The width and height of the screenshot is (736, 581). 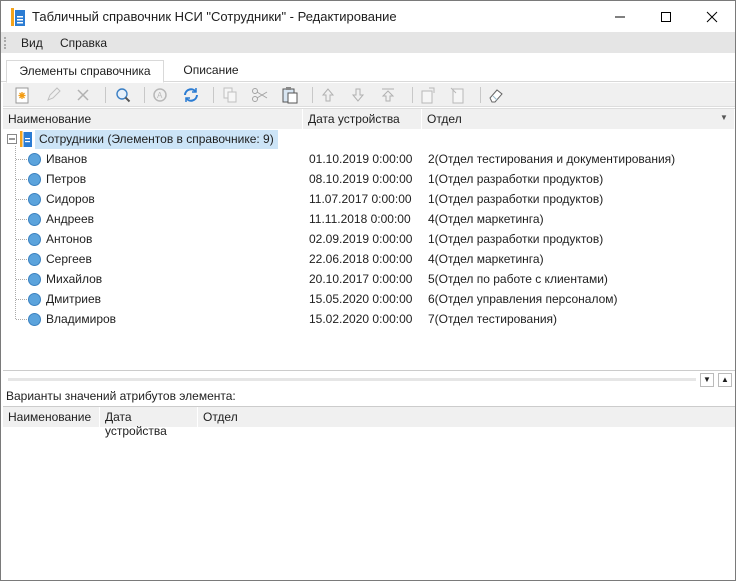 What do you see at coordinates (230, 95) in the screenshot?
I see `copy-icon` at bounding box center [230, 95].